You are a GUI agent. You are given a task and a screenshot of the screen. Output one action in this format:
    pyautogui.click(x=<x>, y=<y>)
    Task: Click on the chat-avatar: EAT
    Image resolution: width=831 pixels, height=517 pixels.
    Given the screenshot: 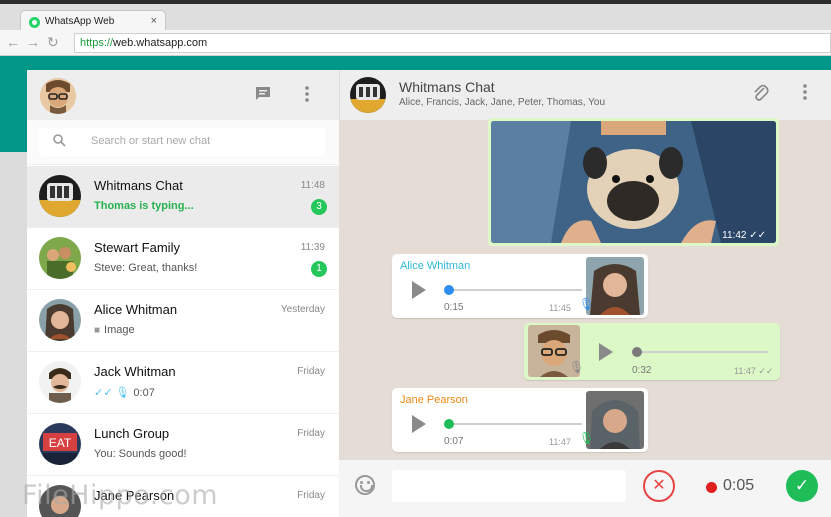 What is the action you would take?
    pyautogui.click(x=60, y=444)
    